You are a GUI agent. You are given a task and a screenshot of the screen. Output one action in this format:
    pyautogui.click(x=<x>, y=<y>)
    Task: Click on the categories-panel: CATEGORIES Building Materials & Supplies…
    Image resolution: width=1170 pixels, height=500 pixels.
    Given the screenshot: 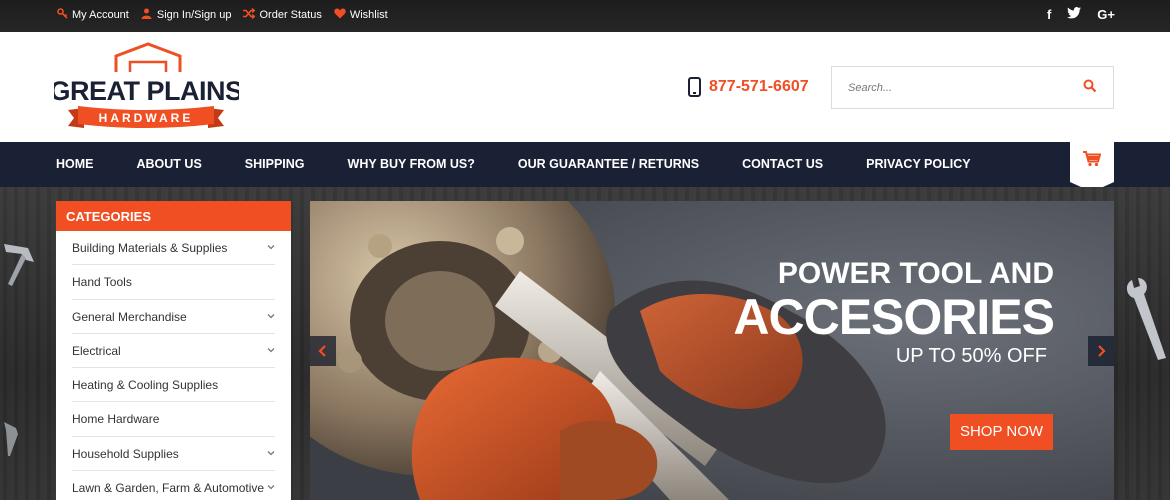 What is the action you would take?
    pyautogui.click(x=173, y=350)
    